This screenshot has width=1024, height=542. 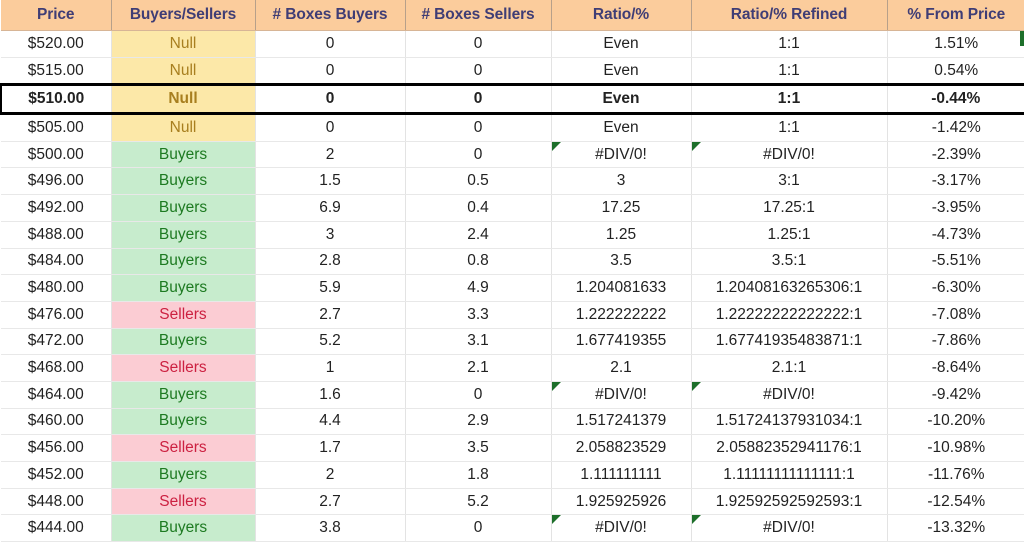 I want to click on cell-price: $520.00, so click(x=56, y=44).